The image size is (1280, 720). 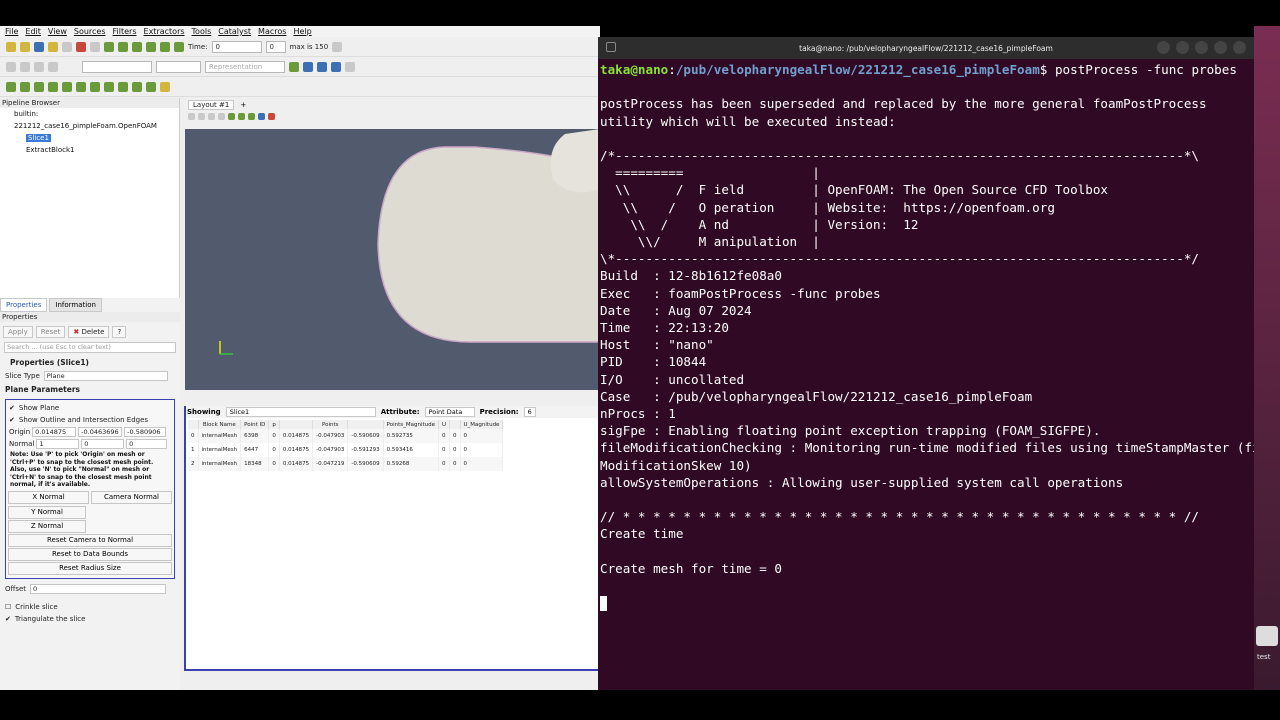 What do you see at coordinates (1182, 47) in the screenshot?
I see `menu-icon` at bounding box center [1182, 47].